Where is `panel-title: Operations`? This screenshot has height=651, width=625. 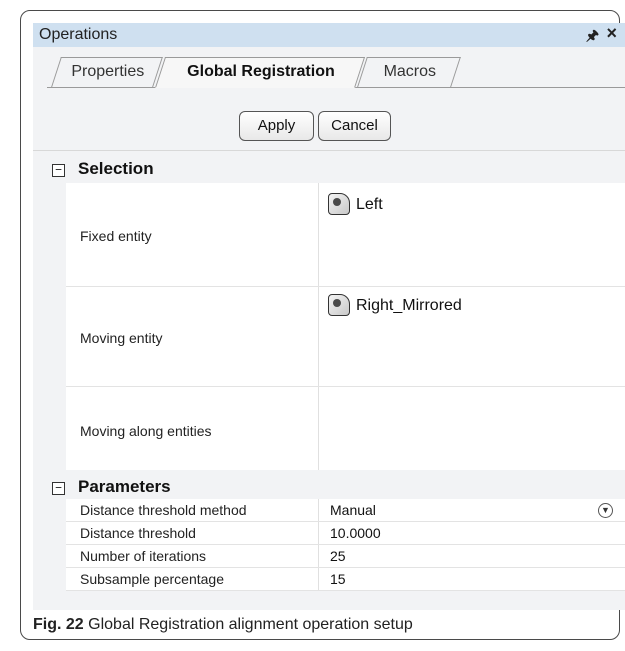
panel-title: Operations is located at coordinates (78, 34).